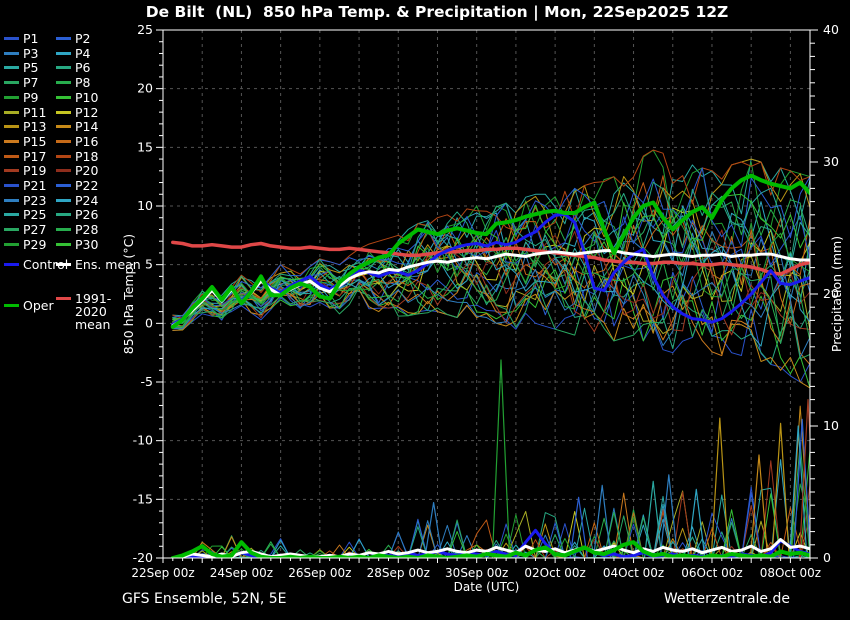 This screenshot has height=620, width=850. I want to click on legend-item-p11: P11, so click(25, 112).